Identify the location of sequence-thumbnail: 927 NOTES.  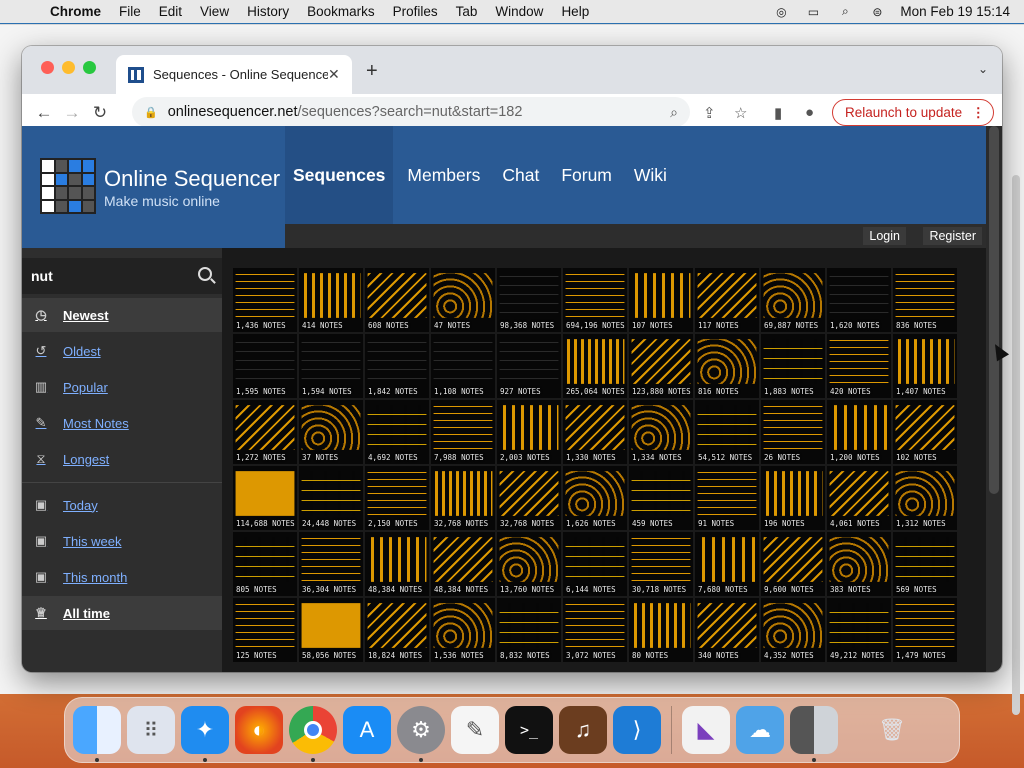
(529, 366).